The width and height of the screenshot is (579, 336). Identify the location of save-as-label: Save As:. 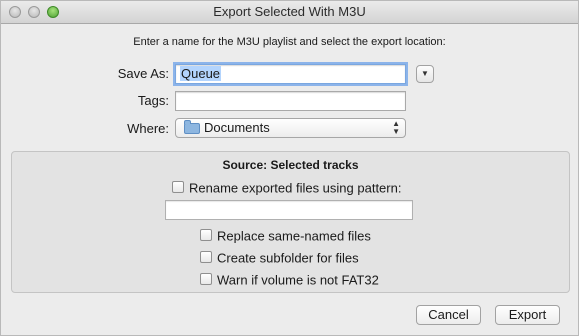
(143, 73).